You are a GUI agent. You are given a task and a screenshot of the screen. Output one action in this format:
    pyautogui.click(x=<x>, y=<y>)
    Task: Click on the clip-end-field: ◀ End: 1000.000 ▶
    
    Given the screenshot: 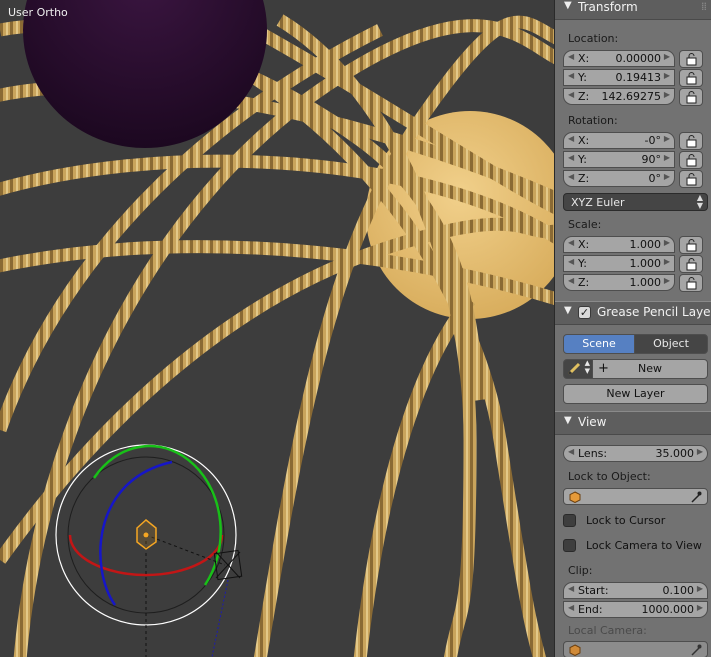 What is the action you would take?
    pyautogui.click(x=635, y=609)
    